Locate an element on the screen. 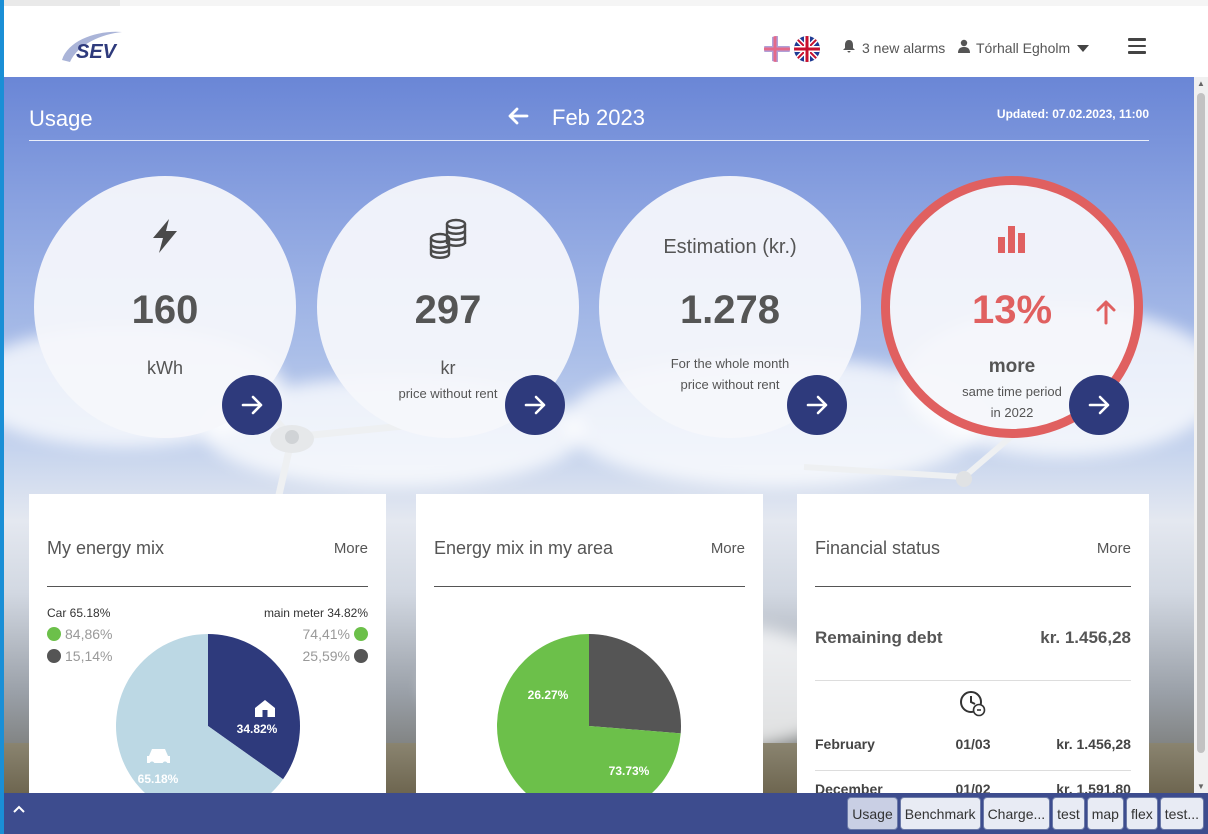  price-details-button is located at coordinates (535, 405).